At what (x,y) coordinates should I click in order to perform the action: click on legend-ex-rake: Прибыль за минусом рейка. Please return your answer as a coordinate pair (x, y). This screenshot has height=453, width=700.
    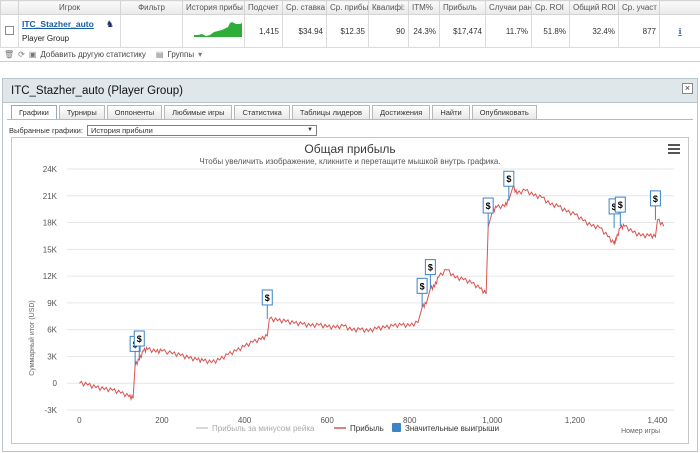
    Looking at the image, I should click on (263, 428).